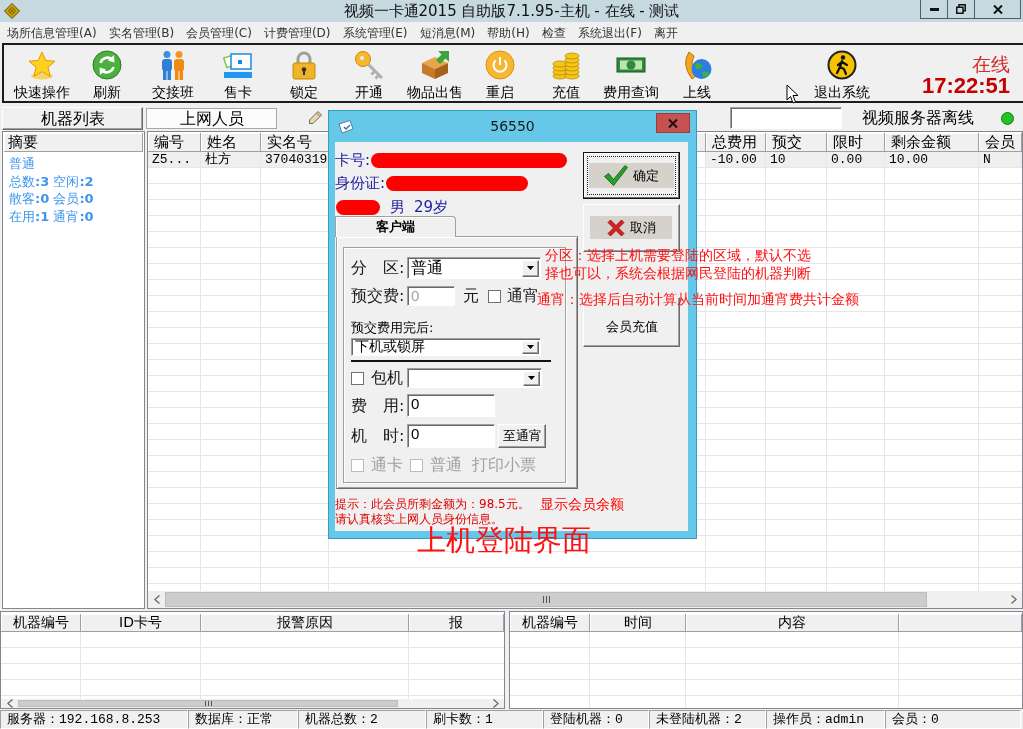  Describe the element at coordinates (362, 719) in the screenshot. I see `status-bar-field: 机器总数：2` at that location.